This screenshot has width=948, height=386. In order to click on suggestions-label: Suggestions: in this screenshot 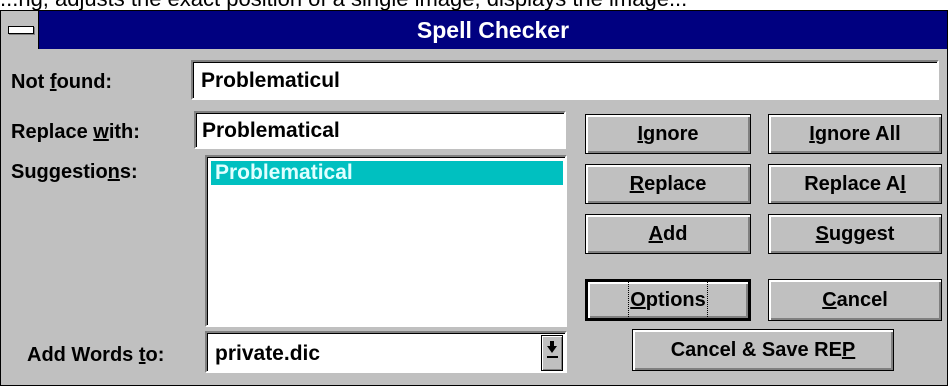, I will do `click(74, 172)`.